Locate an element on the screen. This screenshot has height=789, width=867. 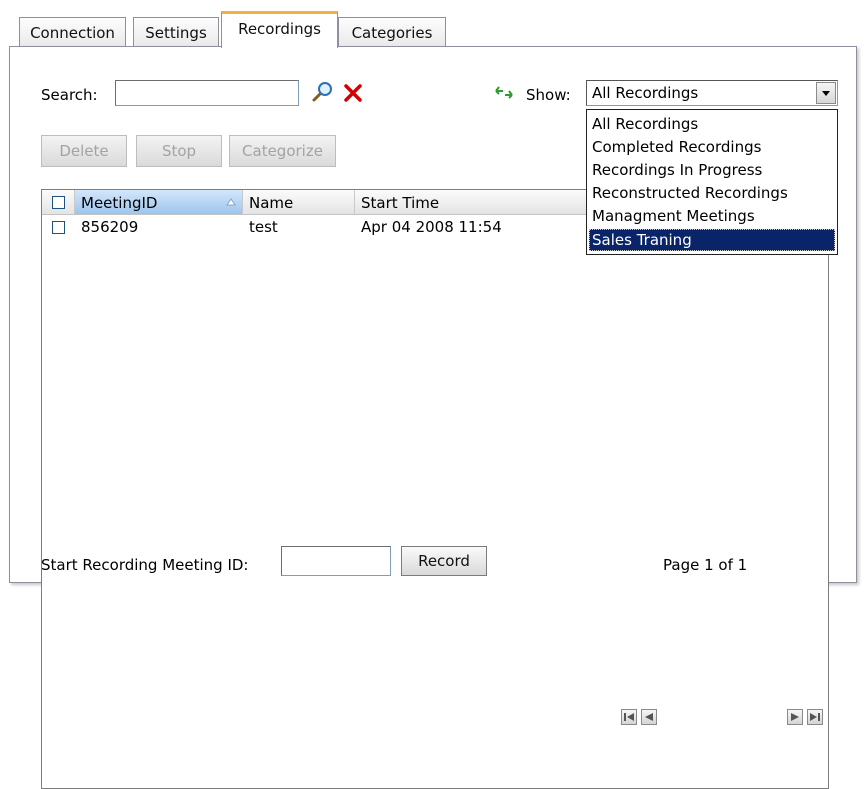
first-page-button is located at coordinates (629, 717).